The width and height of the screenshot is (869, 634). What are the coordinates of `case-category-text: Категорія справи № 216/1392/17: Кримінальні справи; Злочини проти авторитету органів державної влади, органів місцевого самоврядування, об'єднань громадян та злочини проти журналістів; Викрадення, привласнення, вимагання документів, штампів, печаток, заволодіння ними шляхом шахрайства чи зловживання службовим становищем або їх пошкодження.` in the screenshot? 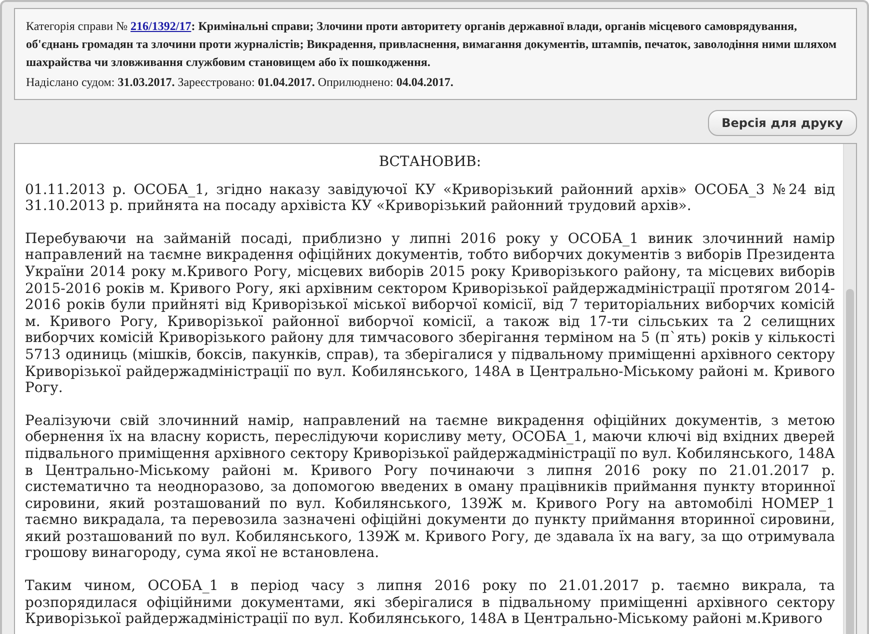 It's located at (432, 44).